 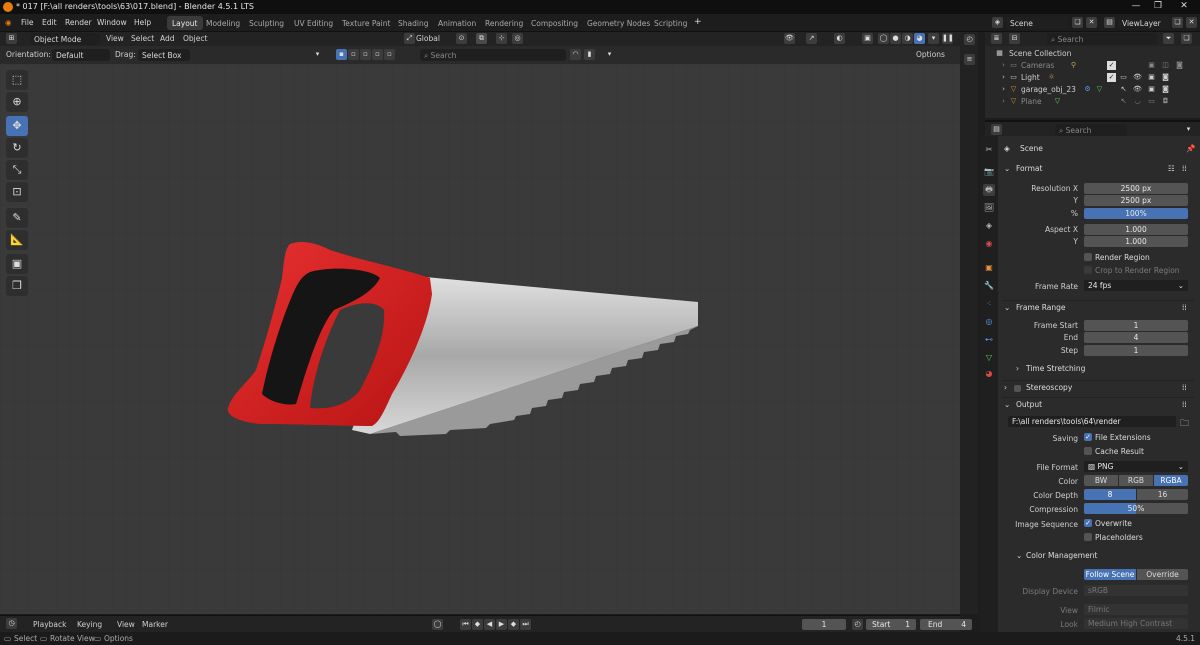 What do you see at coordinates (1136, 350) in the screenshot?
I see `frame-step-field: 1` at bounding box center [1136, 350].